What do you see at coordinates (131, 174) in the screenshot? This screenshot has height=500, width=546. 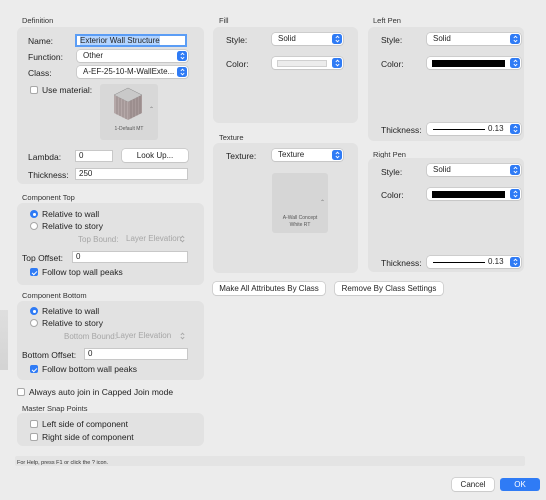 I see `thickness-field: 250` at bounding box center [131, 174].